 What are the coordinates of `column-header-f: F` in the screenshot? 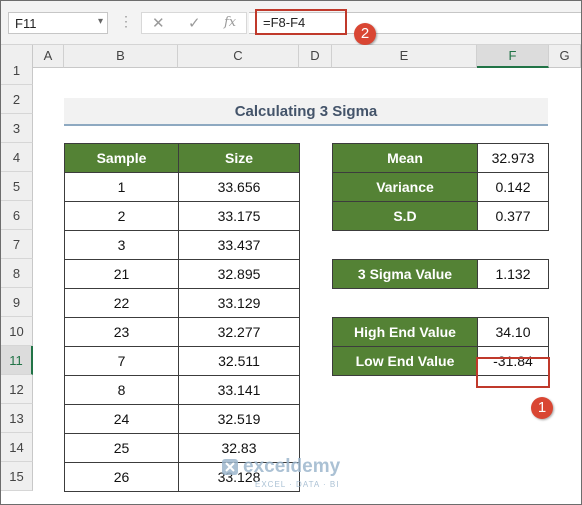 It's located at (513, 56).